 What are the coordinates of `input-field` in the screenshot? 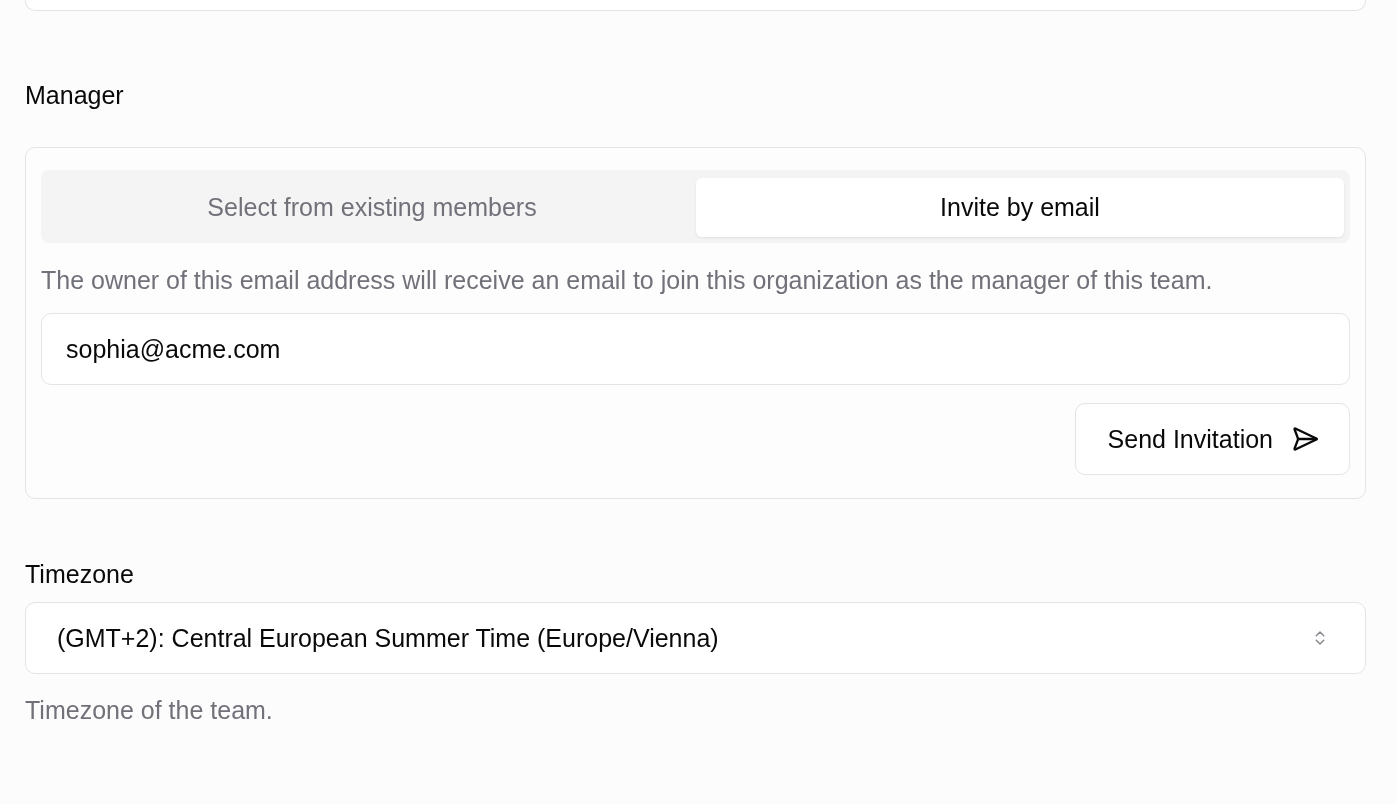 It's located at (695, 5).